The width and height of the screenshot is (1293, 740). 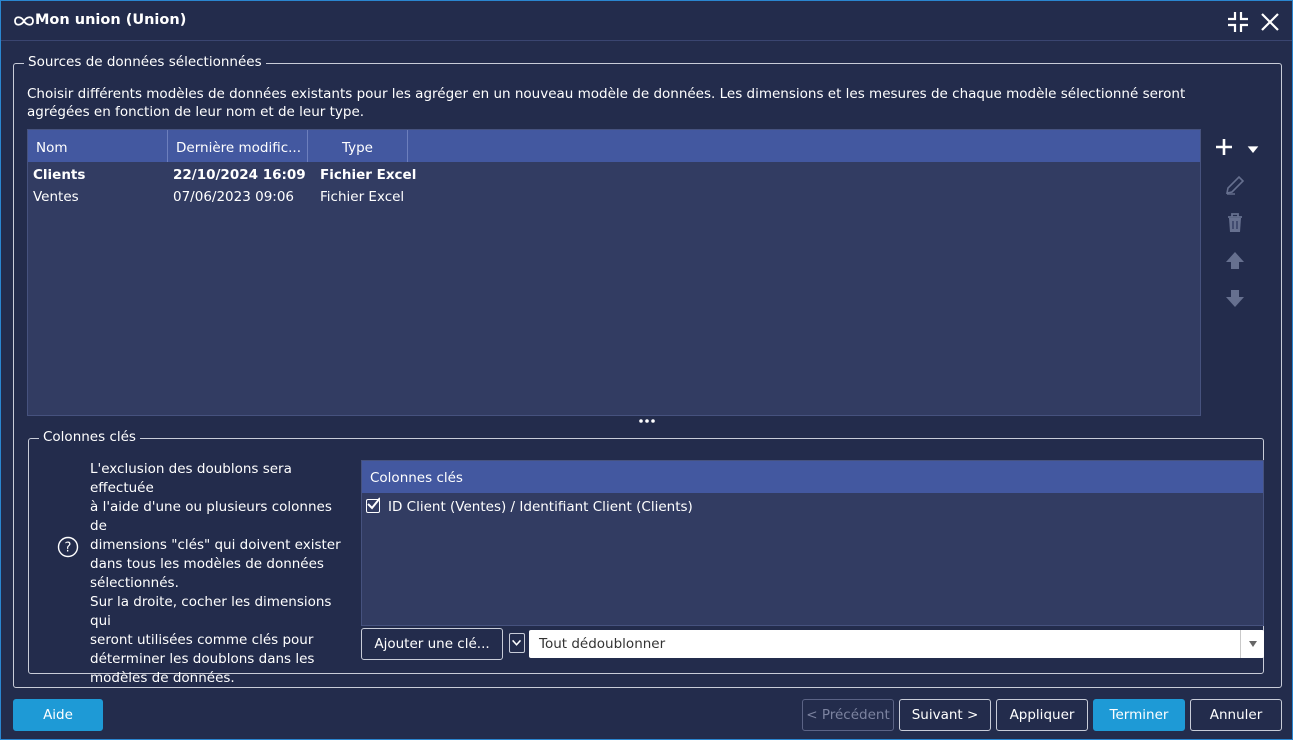 I want to click on row-nom: Clients, so click(x=59, y=175).